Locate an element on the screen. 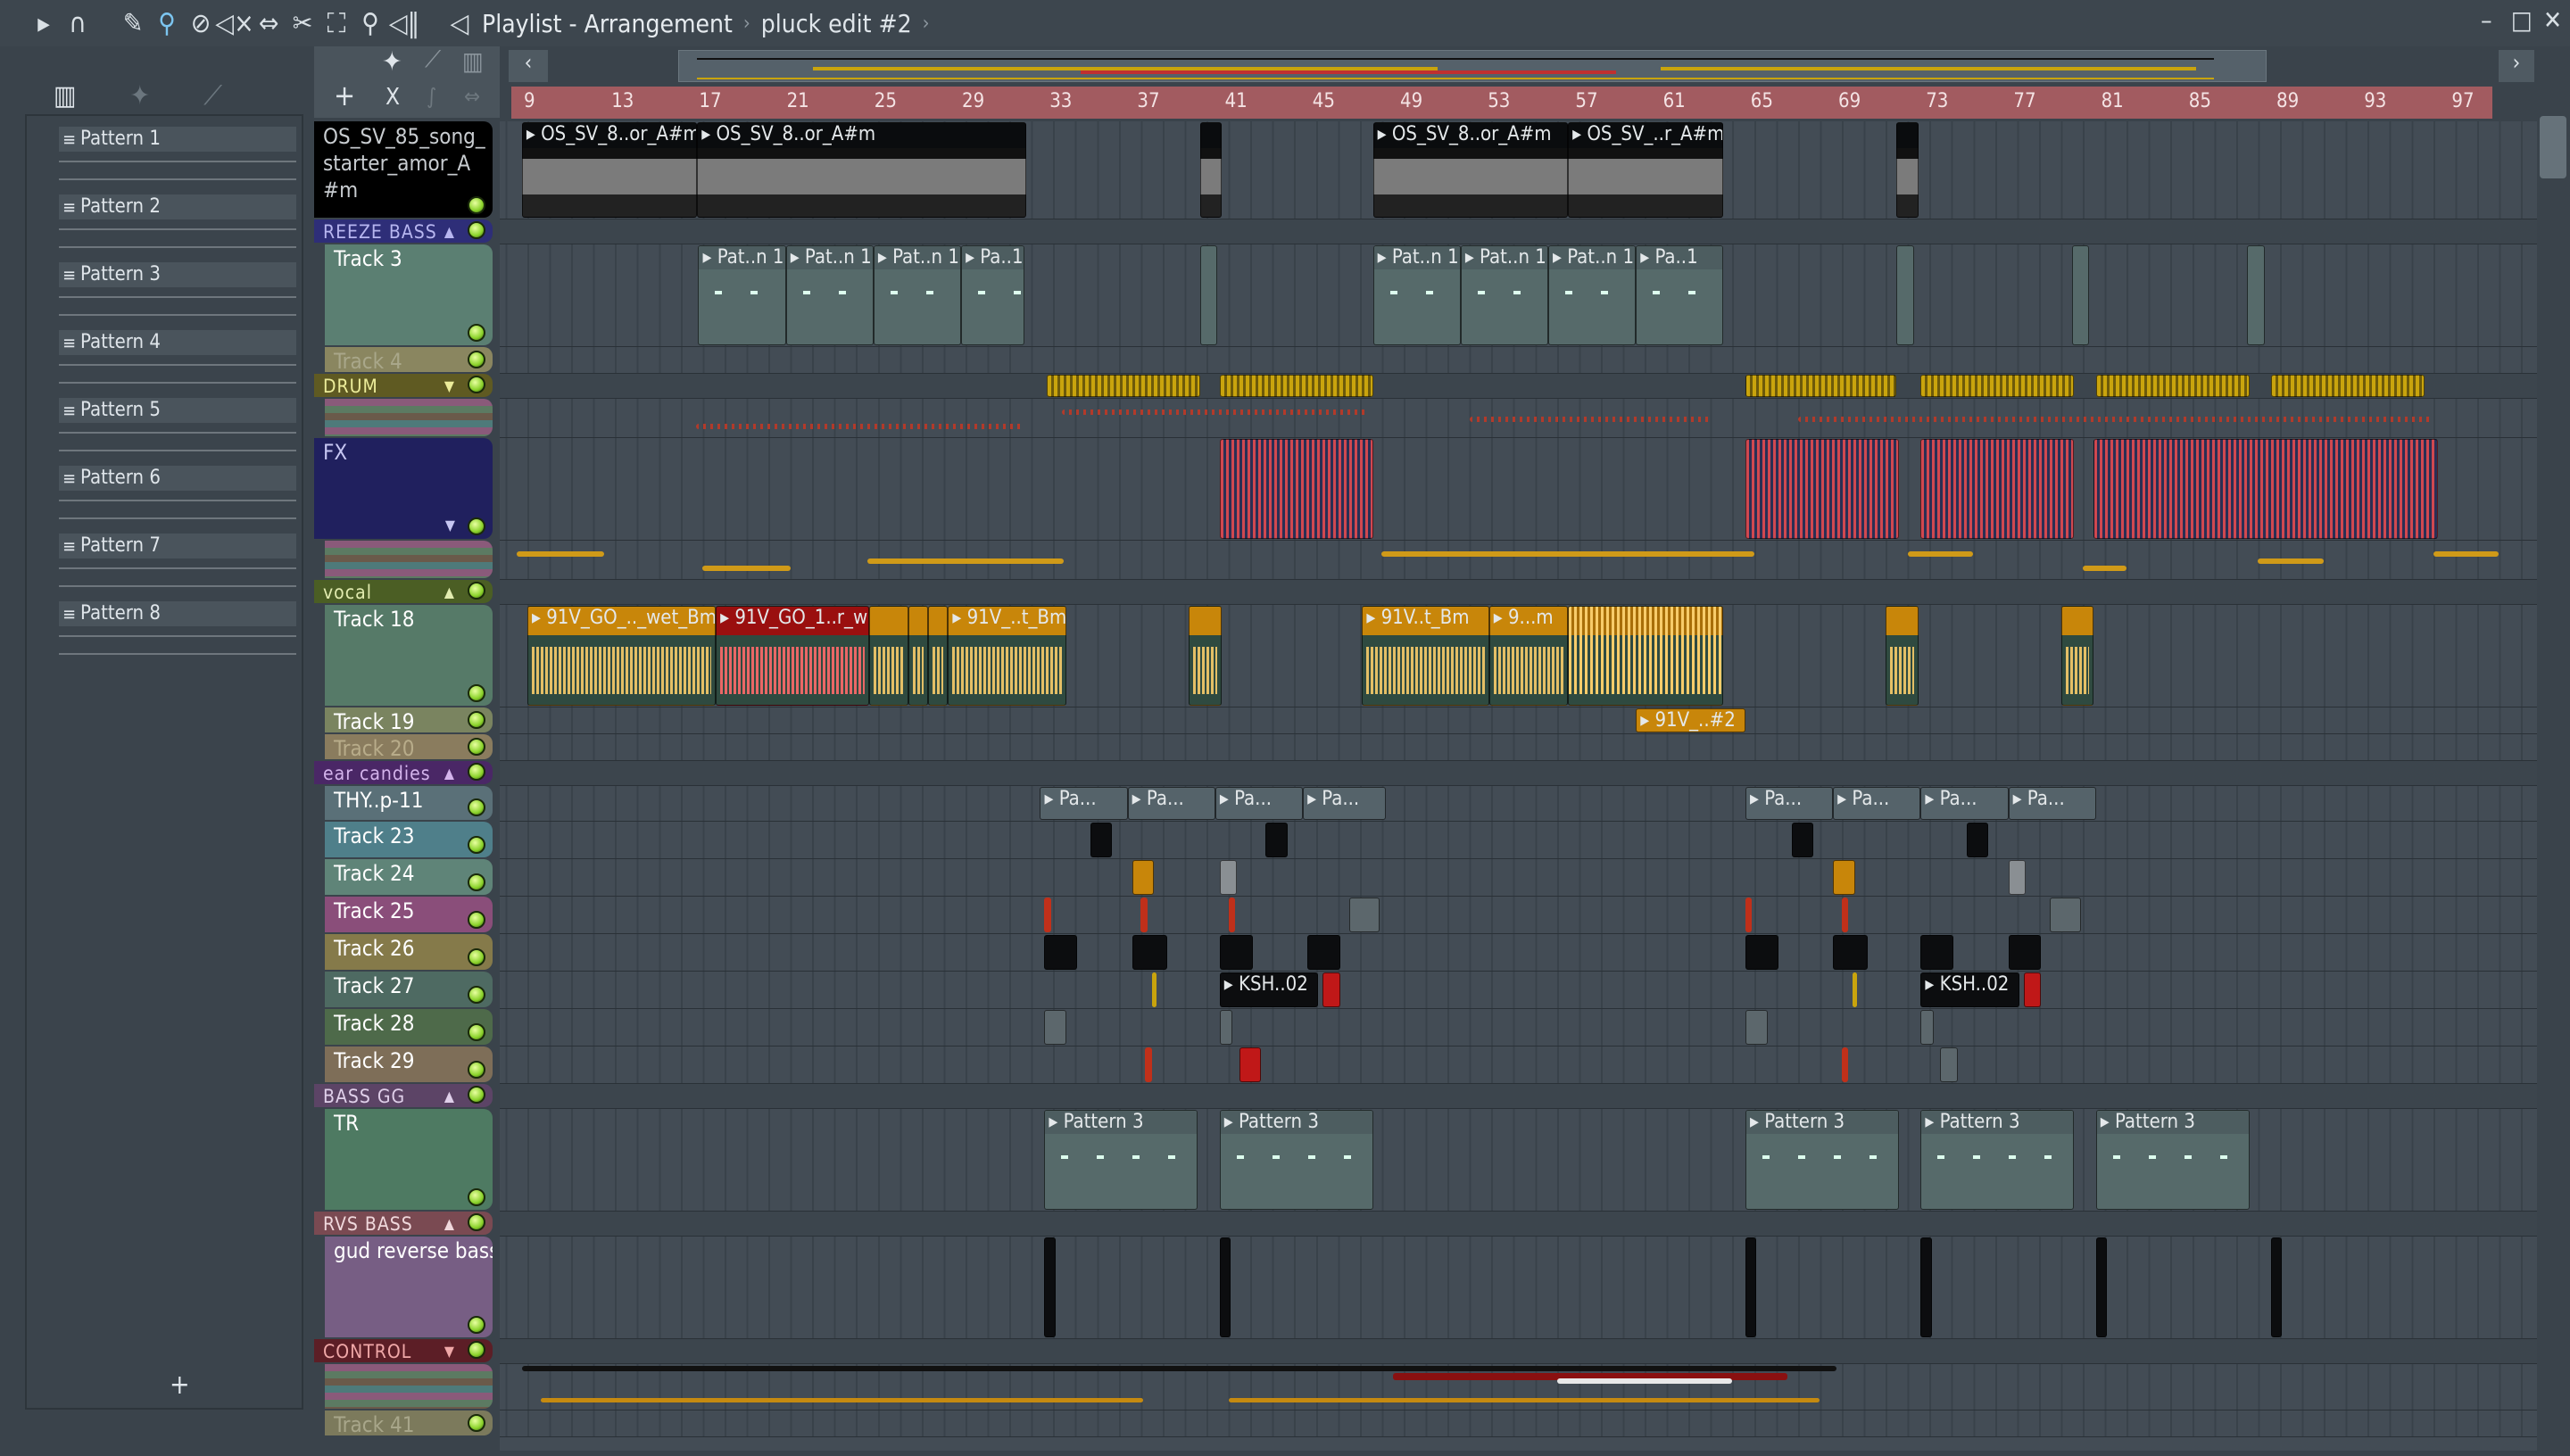 The height and width of the screenshot is (1456, 2570). clip: ▸ 91V_GO_1..r_we is located at coordinates (792, 656).